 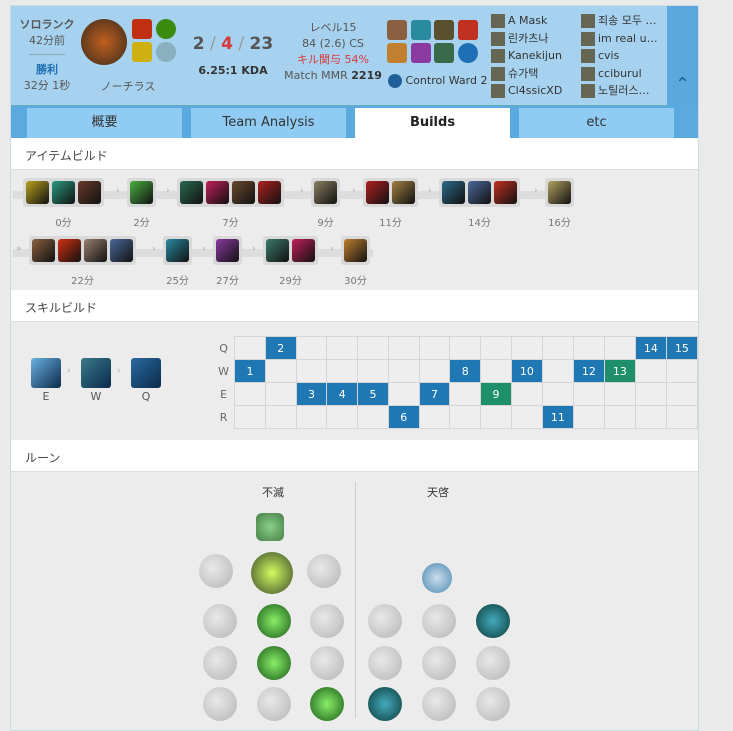 What do you see at coordinates (619, 56) in the screenshot?
I see `player: cvis` at bounding box center [619, 56].